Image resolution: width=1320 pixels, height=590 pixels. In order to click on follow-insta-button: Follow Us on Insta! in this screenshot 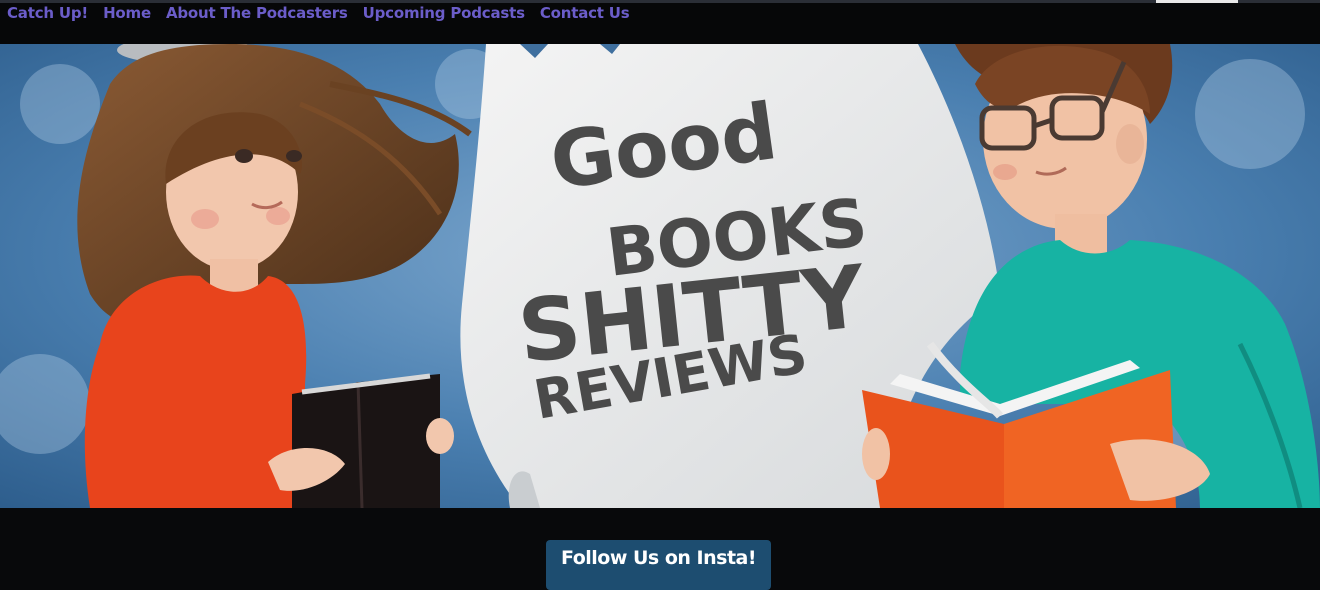, I will do `click(658, 565)`.